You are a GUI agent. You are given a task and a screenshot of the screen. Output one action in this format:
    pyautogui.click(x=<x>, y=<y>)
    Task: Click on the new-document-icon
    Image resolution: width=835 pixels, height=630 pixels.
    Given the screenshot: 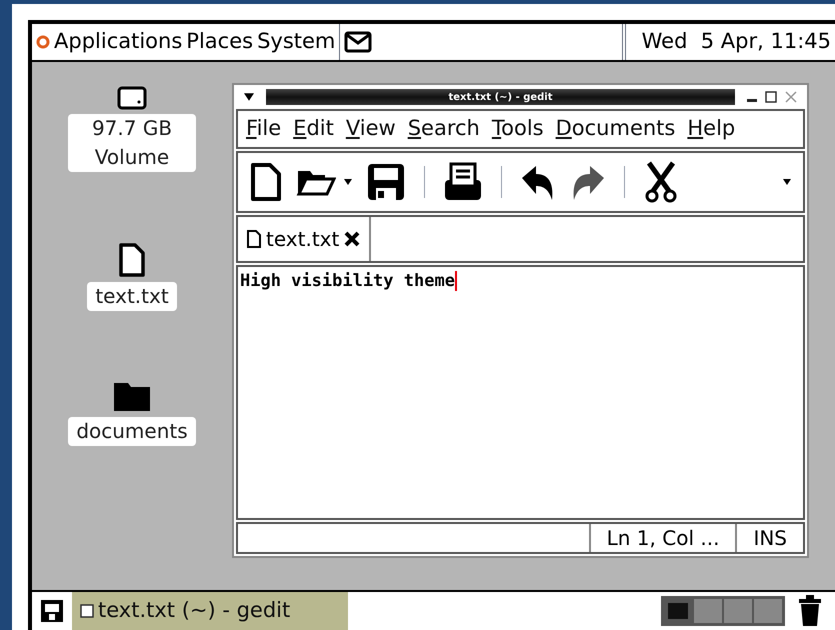 What is the action you would take?
    pyautogui.click(x=266, y=182)
    